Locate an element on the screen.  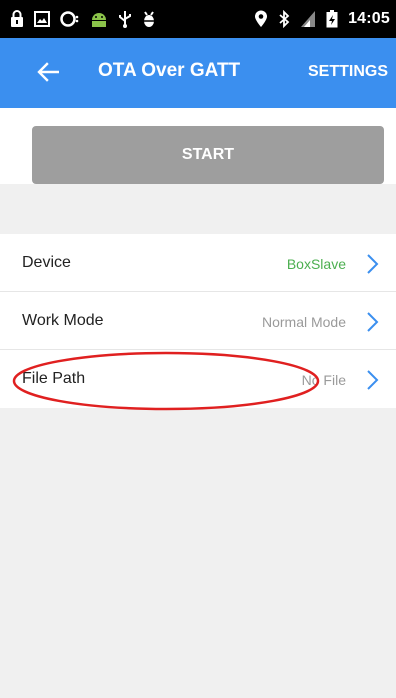
app-title: OTA Over GATT is located at coordinates (169, 70).